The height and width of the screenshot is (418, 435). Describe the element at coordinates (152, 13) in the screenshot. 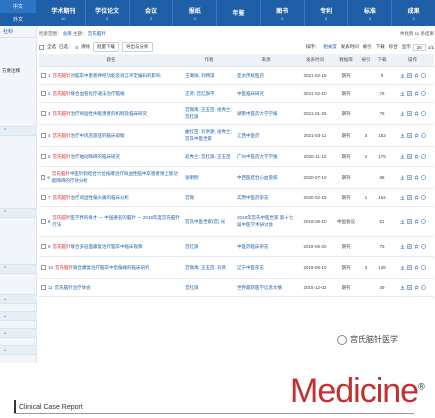

I see `tab-conferences: 会议 0` at that location.